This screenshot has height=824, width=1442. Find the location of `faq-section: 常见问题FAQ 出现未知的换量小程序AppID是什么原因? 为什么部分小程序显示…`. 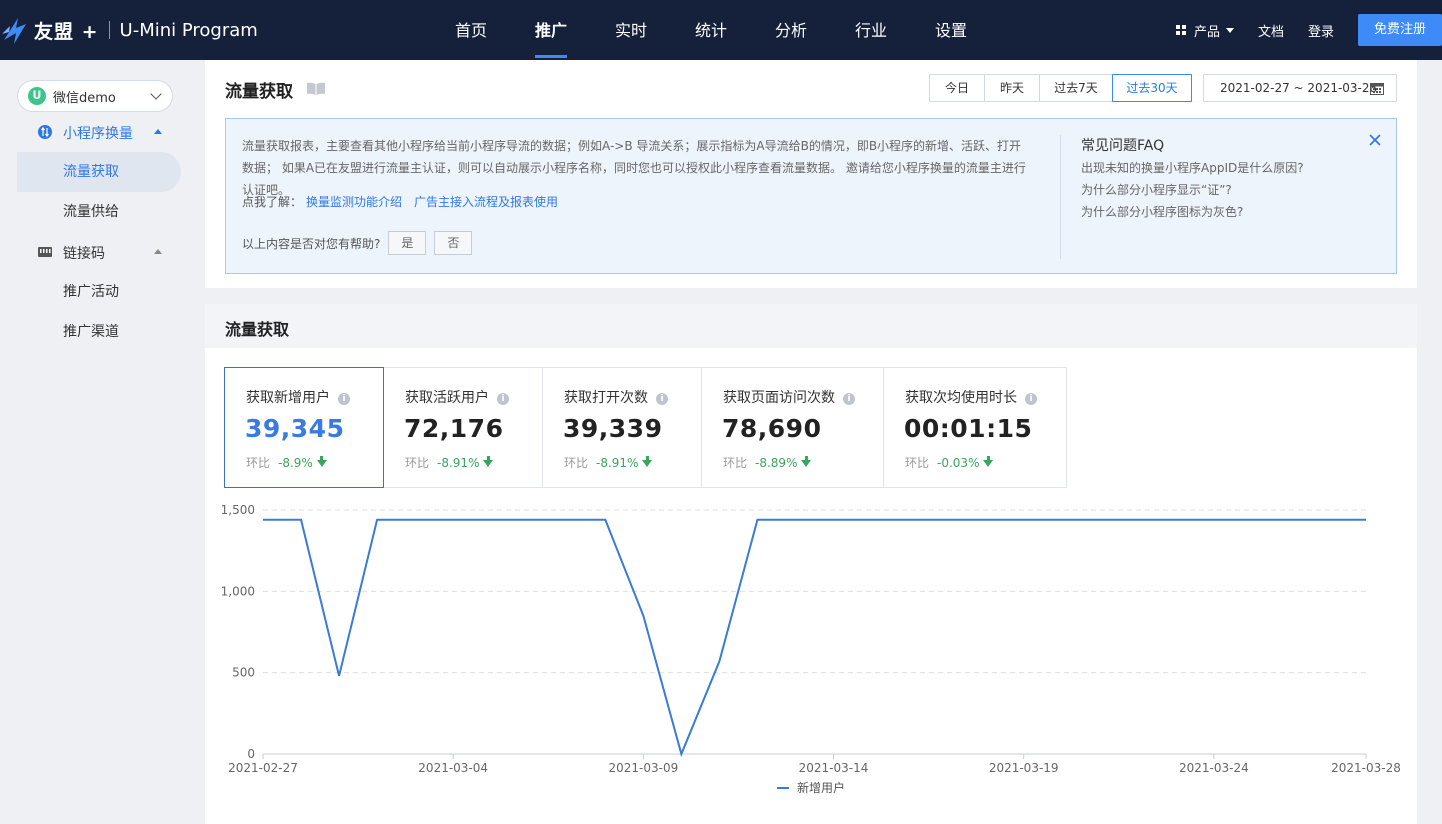

faq-section: 常见问题FAQ 出现未知的换量小程序AppID是什么原因? 为什么部分小程序显示… is located at coordinates (1192, 179).